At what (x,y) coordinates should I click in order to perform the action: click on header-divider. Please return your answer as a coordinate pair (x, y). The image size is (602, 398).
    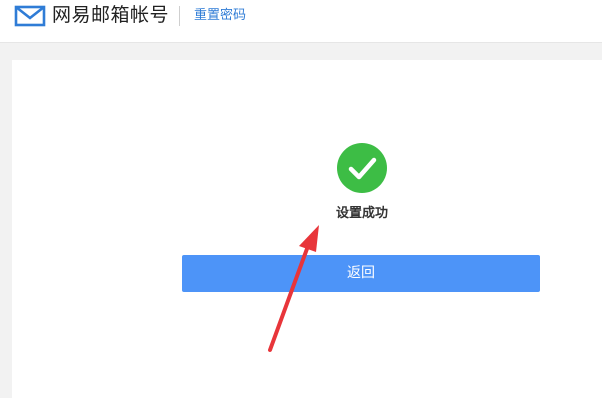
    Looking at the image, I should click on (179, 16).